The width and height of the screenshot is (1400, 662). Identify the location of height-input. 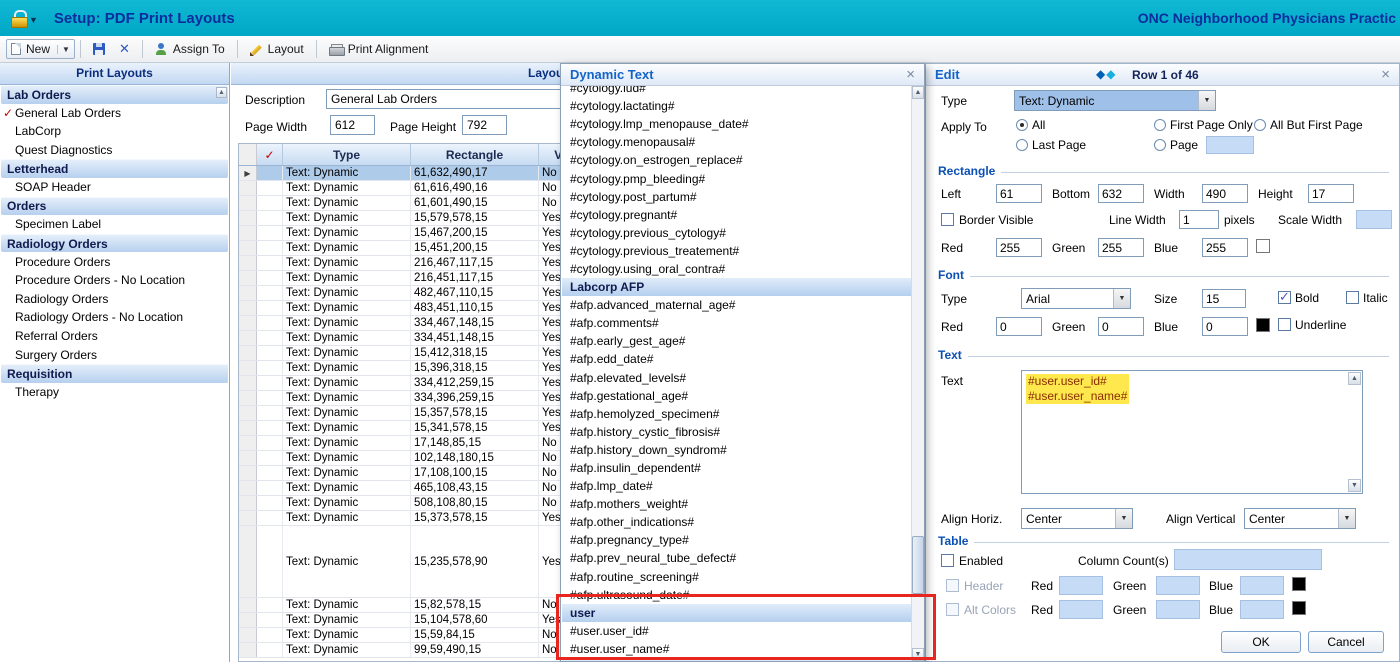
(1331, 193).